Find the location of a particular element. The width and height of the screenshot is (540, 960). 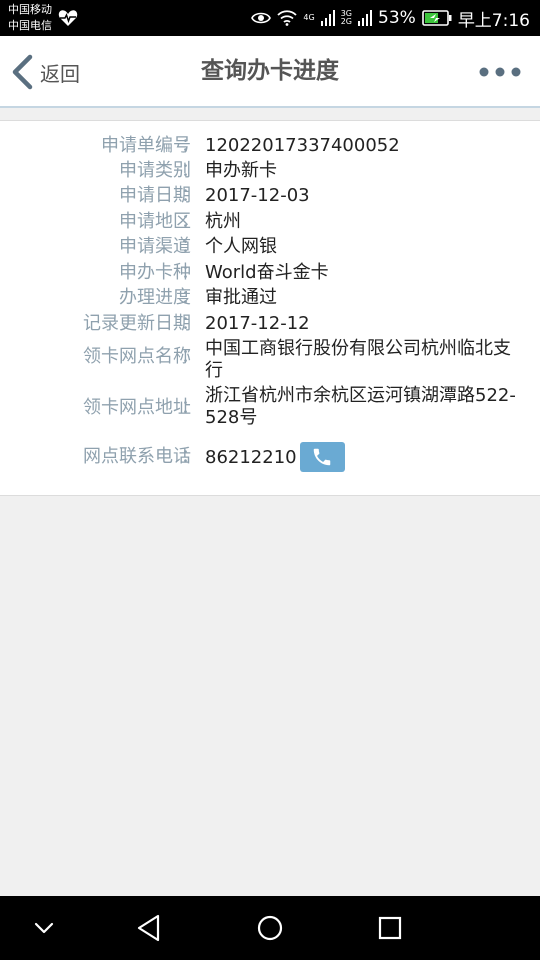

detail-label: 领卡网点名称 is located at coordinates (137, 356).